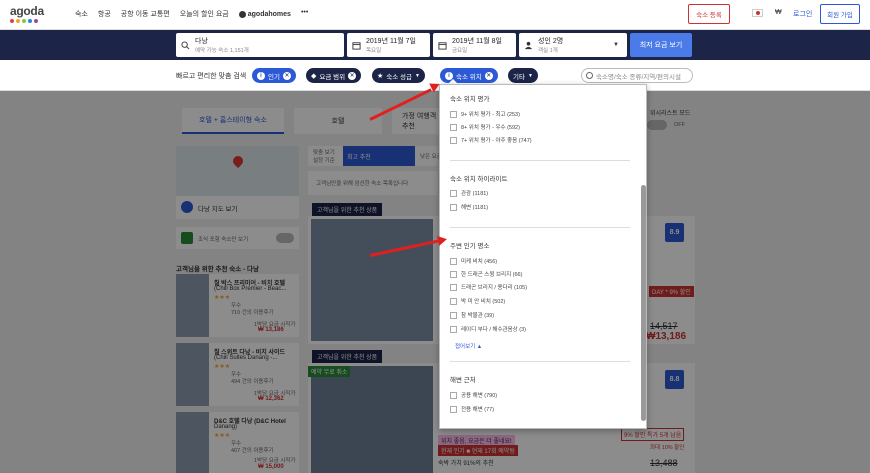  I want to click on checkbox-label: 공용 해변 (790), so click(479, 396).